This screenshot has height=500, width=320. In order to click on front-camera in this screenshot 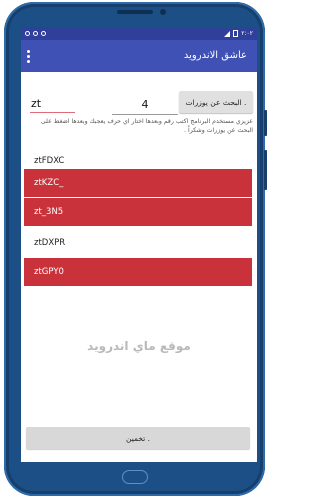, I will do `click(163, 12)`.